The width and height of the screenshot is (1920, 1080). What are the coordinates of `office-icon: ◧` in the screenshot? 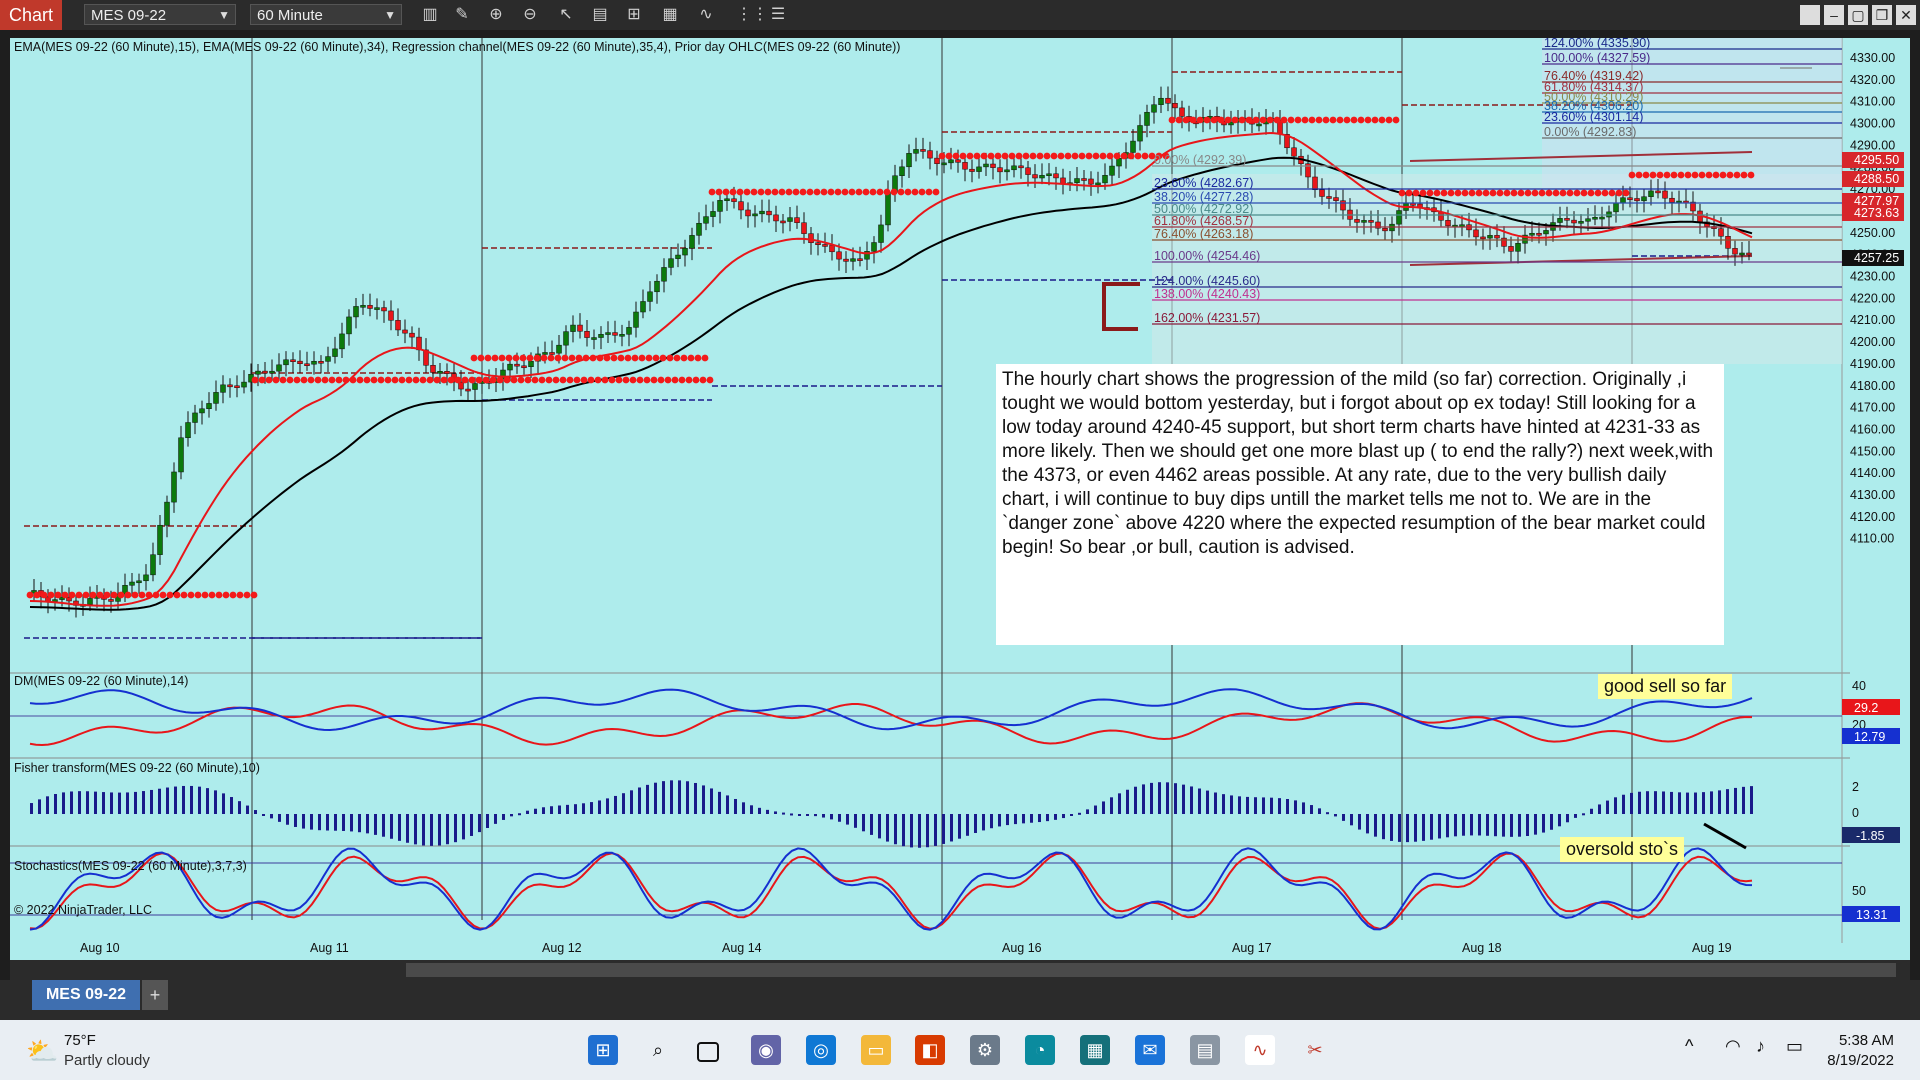 It's located at (930, 1050).